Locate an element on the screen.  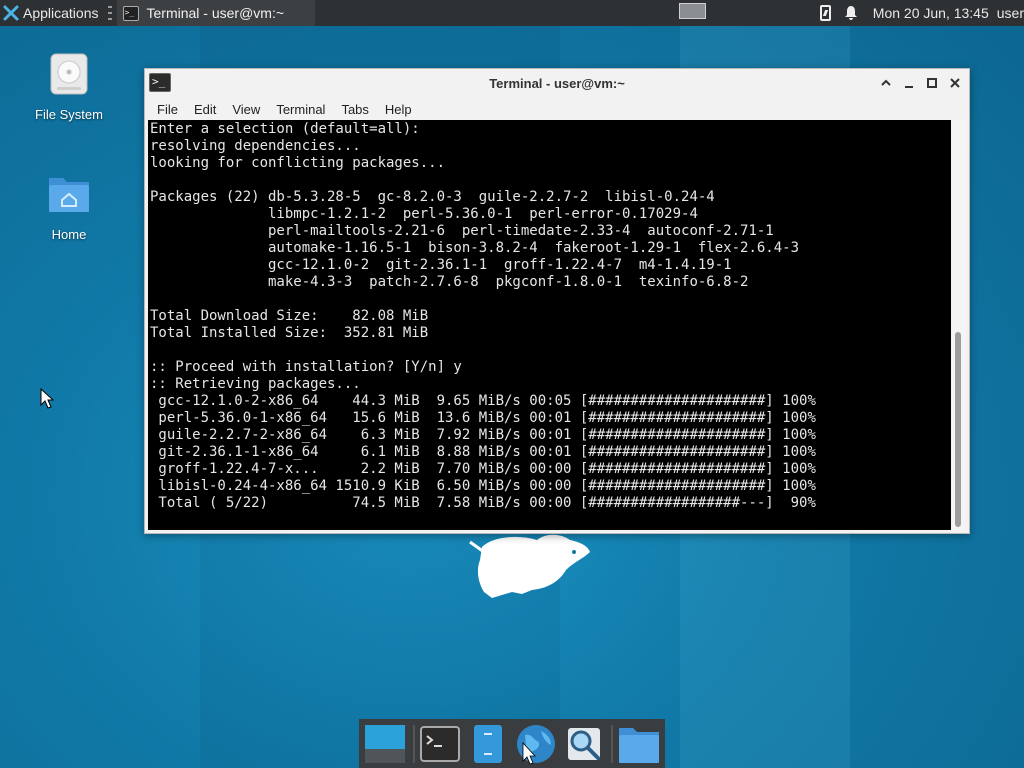
menu-tabs: Tabs is located at coordinates (354, 109).